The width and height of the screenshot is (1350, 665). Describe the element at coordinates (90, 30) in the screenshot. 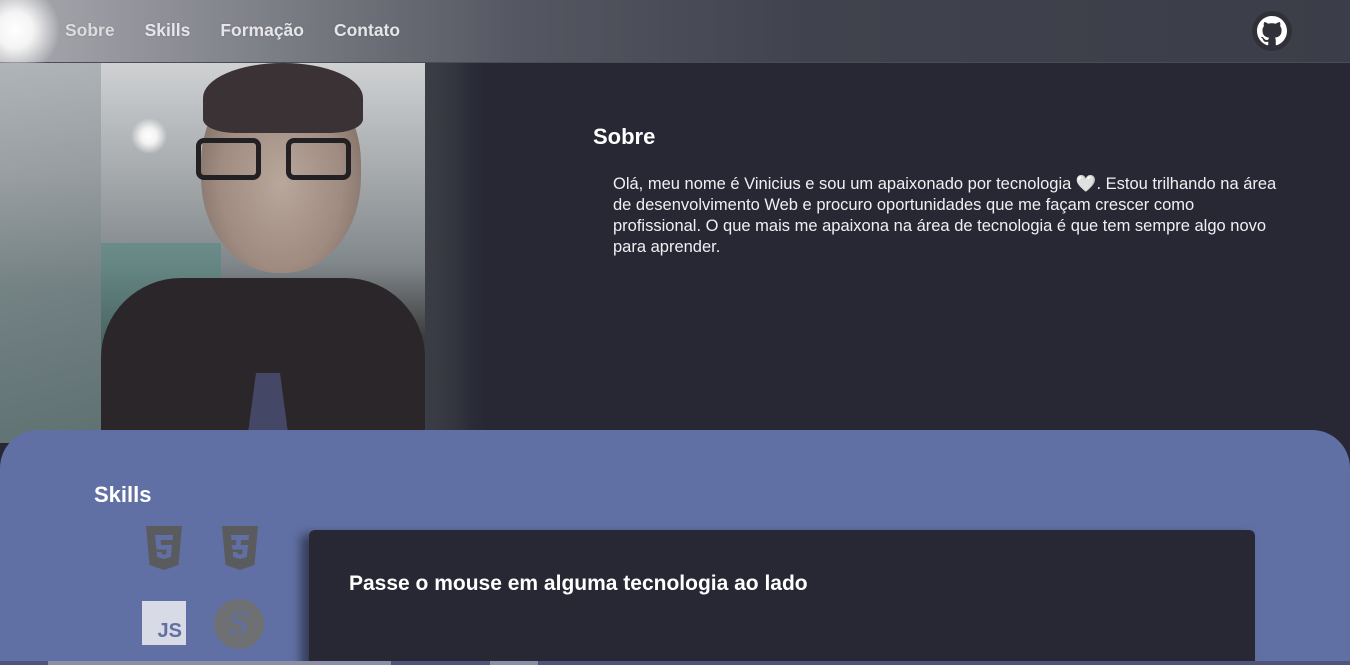

I see `nav-link-sobre: Sobre` at that location.